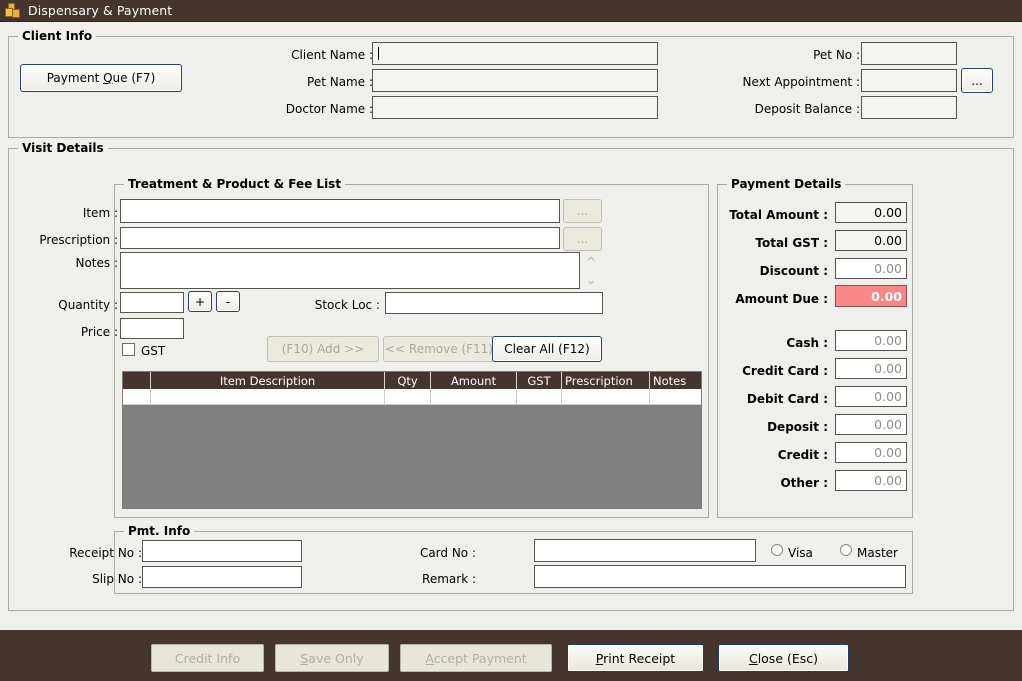  Describe the element at coordinates (222, 551) in the screenshot. I see `receipt-no-input` at that location.